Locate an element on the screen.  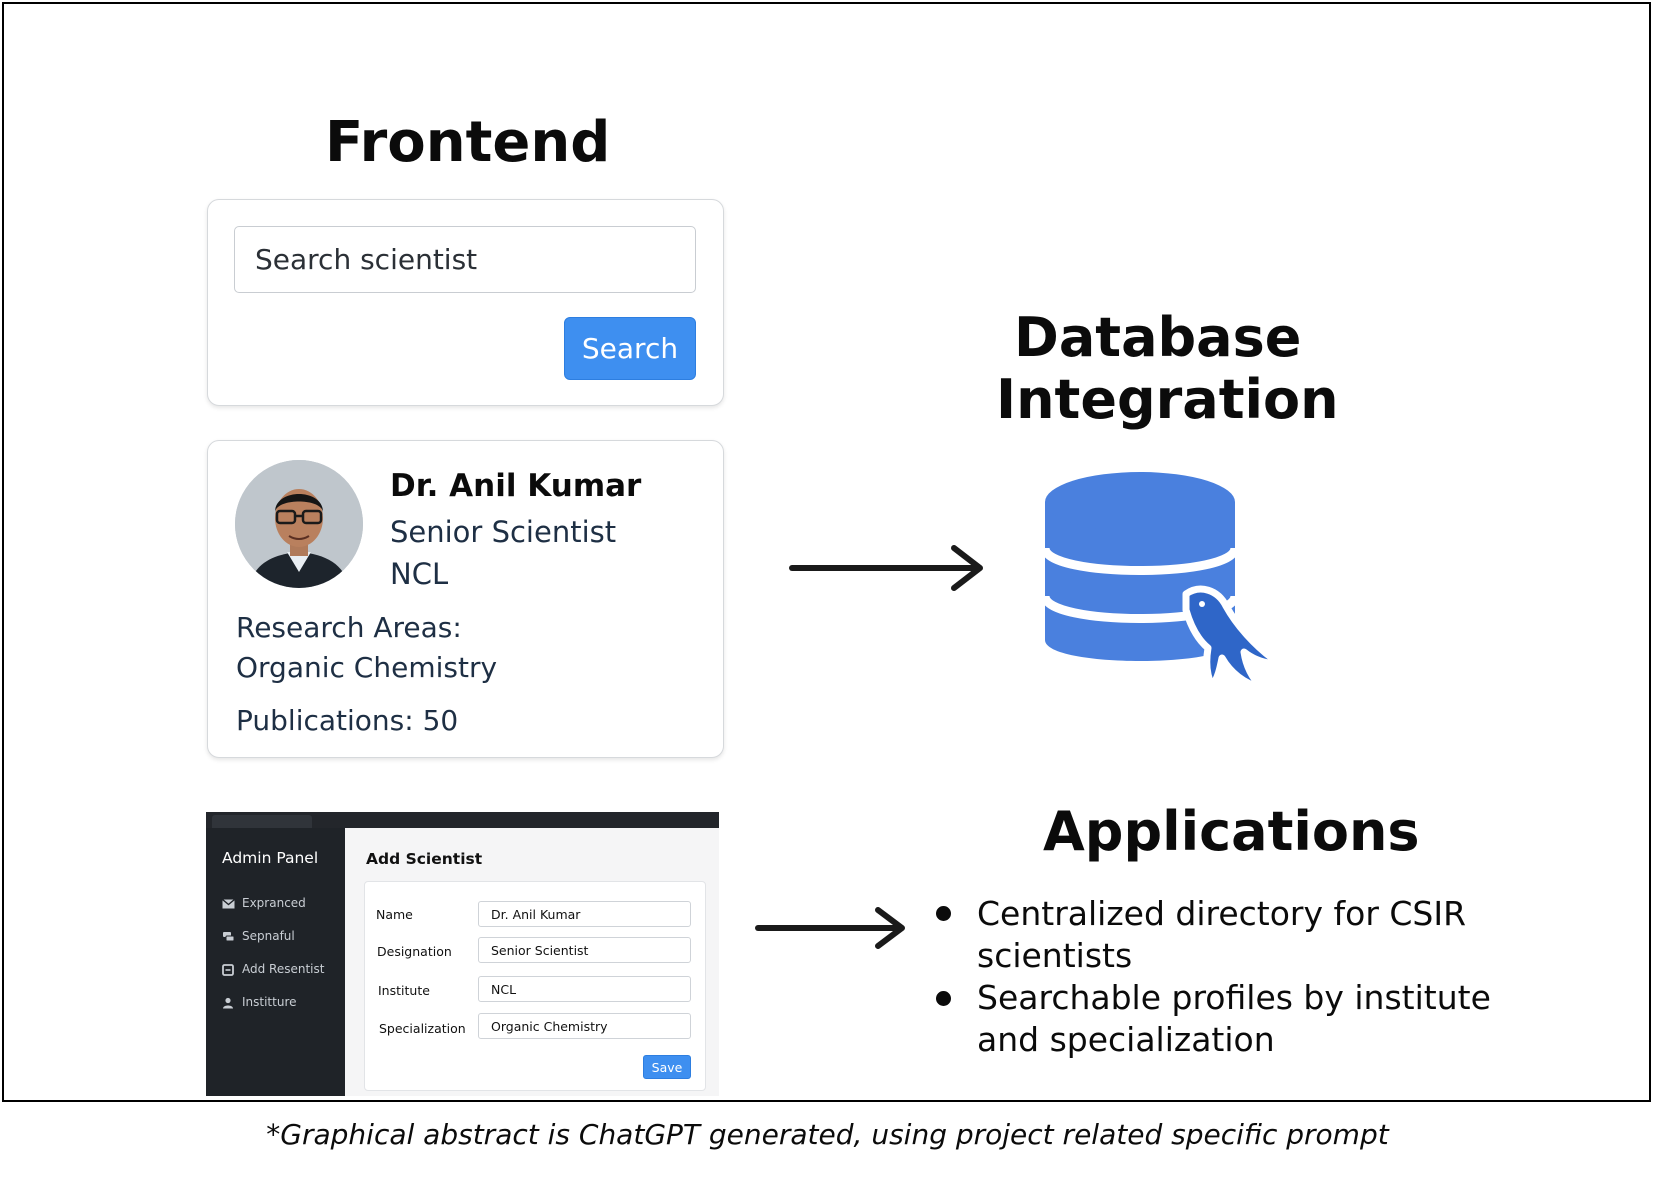
add-box-icon is located at coordinates (228, 970).